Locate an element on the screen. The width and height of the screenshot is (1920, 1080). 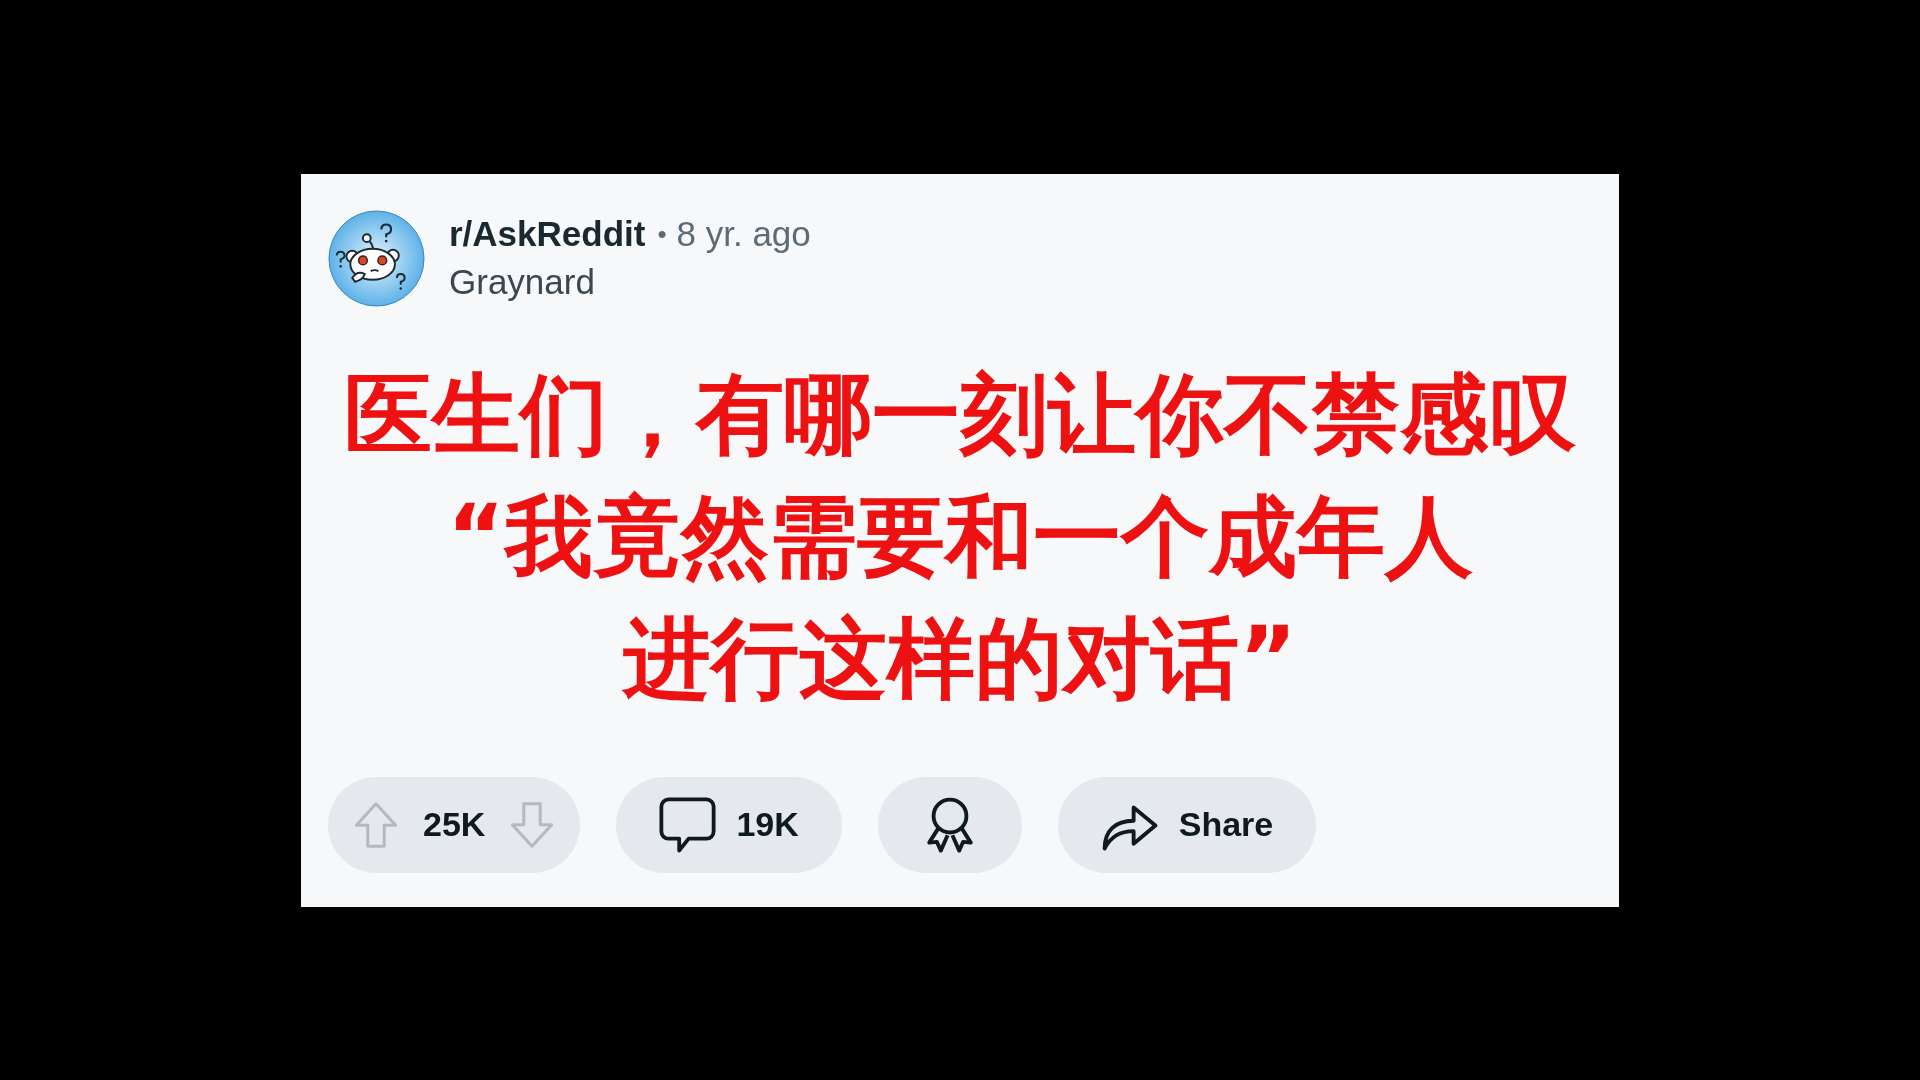
mascot-avatar-icon is located at coordinates (376, 258).